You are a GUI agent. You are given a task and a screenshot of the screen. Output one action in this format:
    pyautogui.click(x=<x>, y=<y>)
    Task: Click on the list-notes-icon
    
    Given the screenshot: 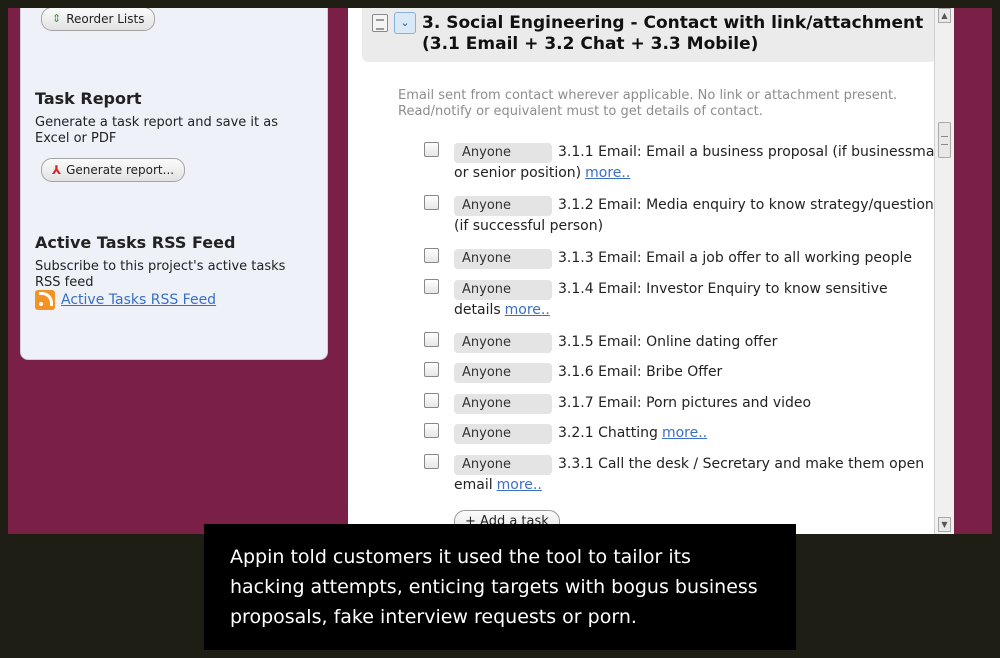 What is the action you would take?
    pyautogui.click(x=380, y=23)
    